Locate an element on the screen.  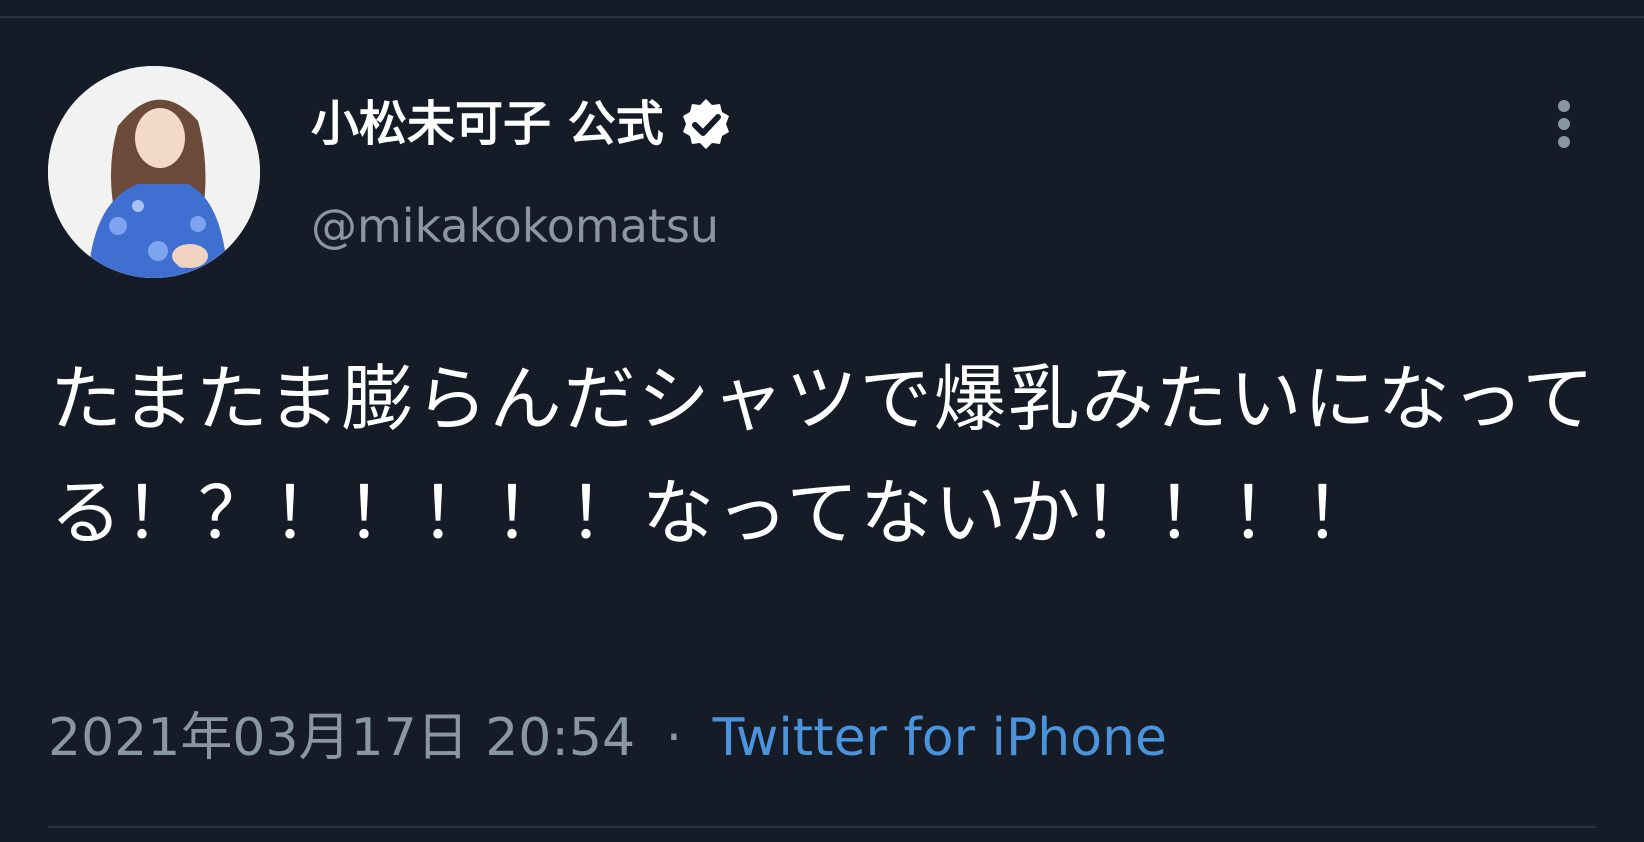
display-name: 小松未可子 公式 is located at coordinates (522, 124).